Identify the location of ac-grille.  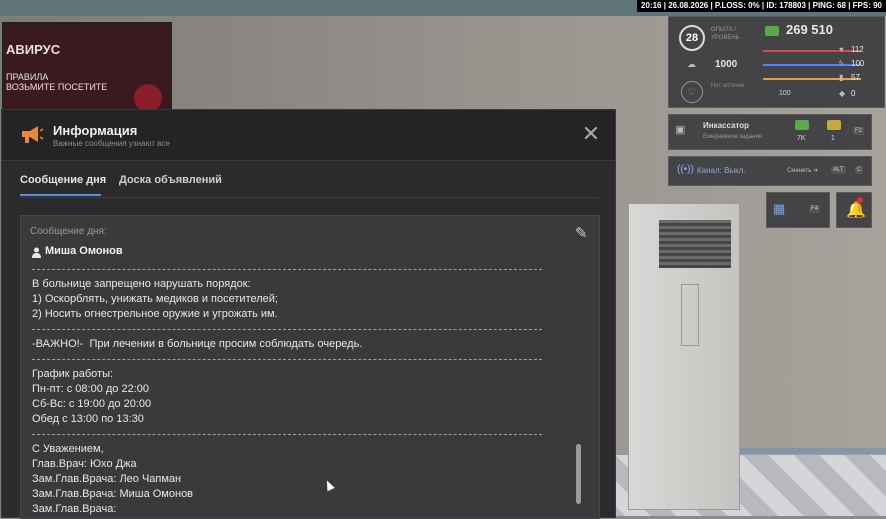
(695, 244).